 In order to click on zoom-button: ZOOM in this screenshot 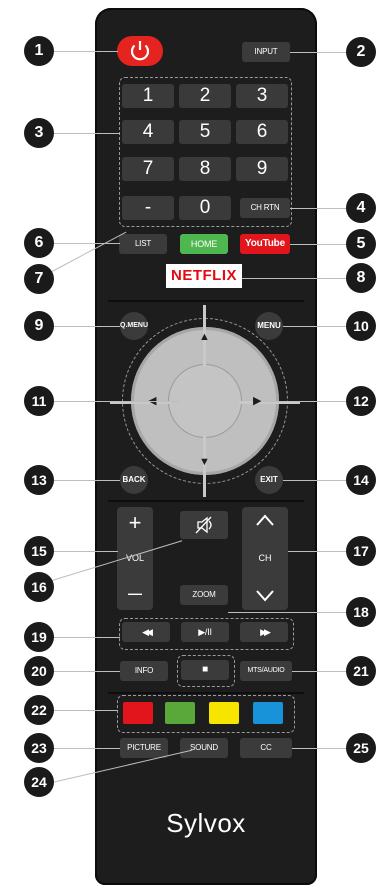, I will do `click(204, 595)`.